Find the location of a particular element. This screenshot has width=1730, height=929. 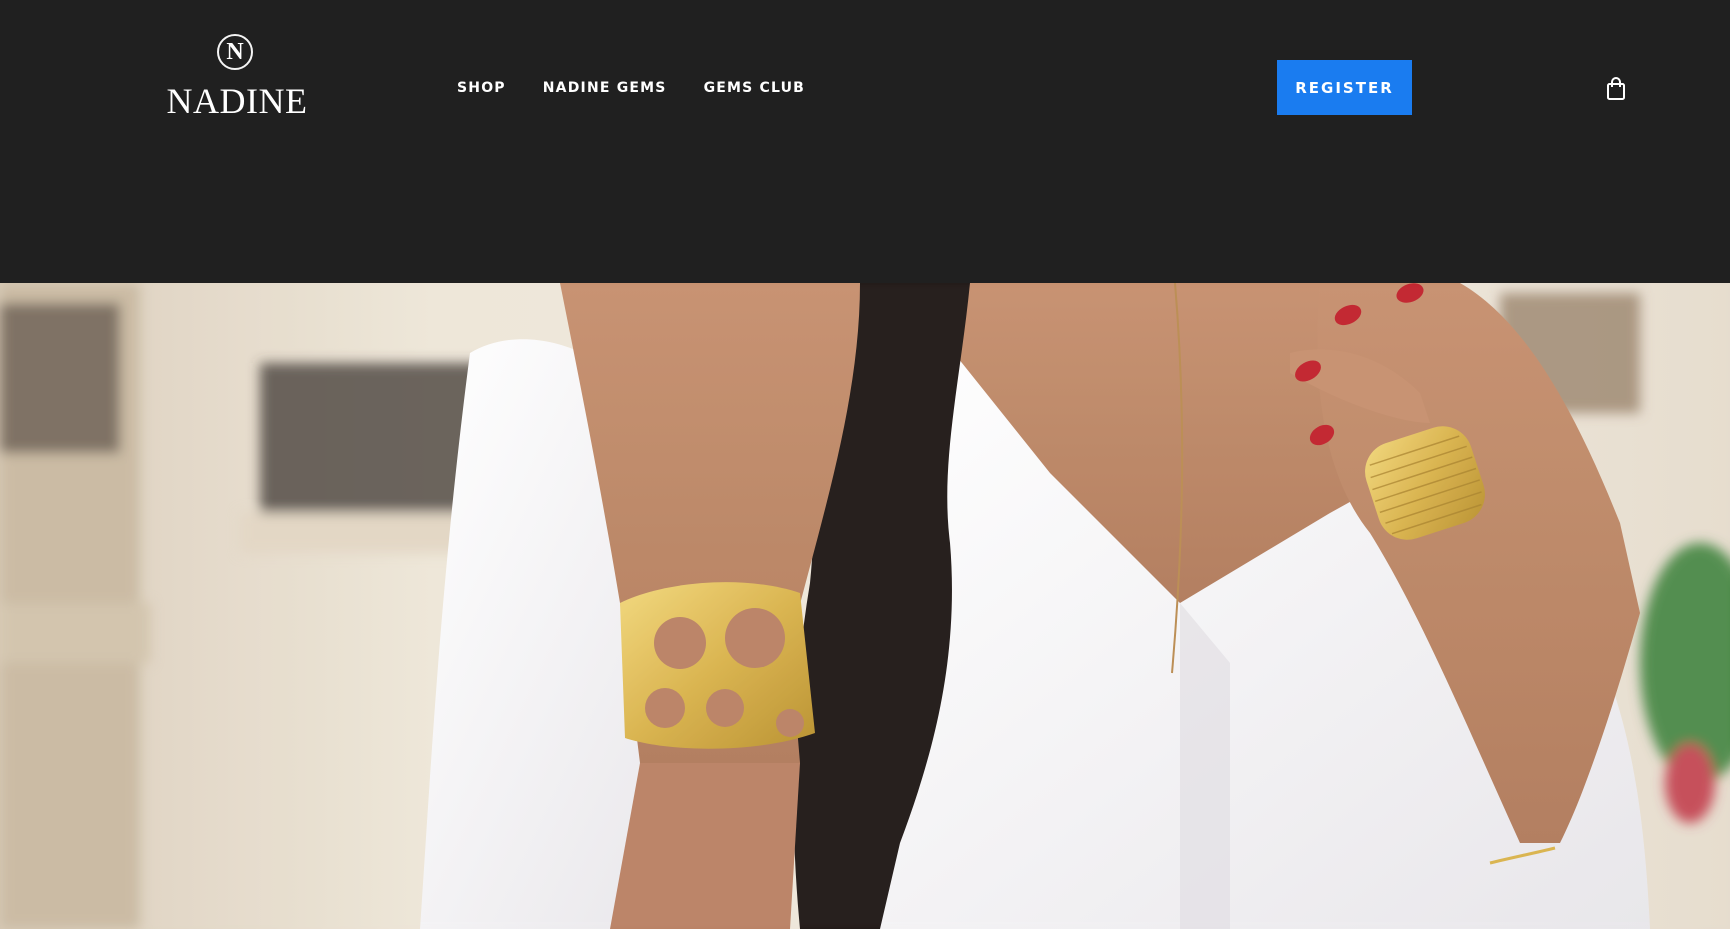

nav-item-nadine-gems: NADINE GEMS is located at coordinates (605, 88).